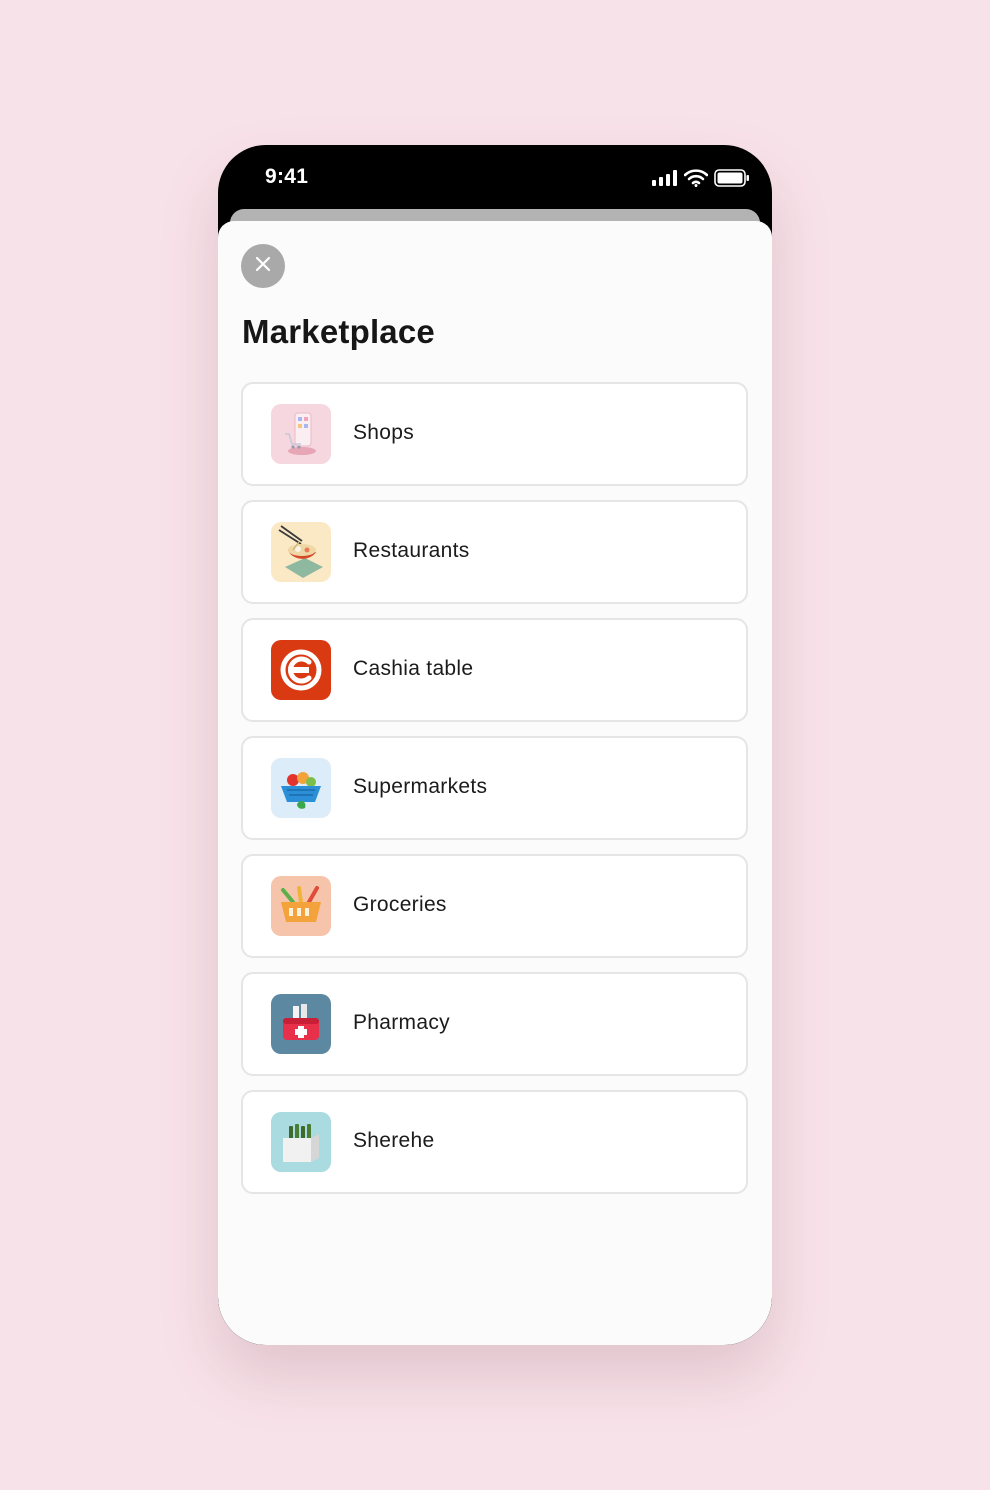 This screenshot has width=990, height=1490. What do you see at coordinates (696, 180) in the screenshot?
I see `wifi-icon` at bounding box center [696, 180].